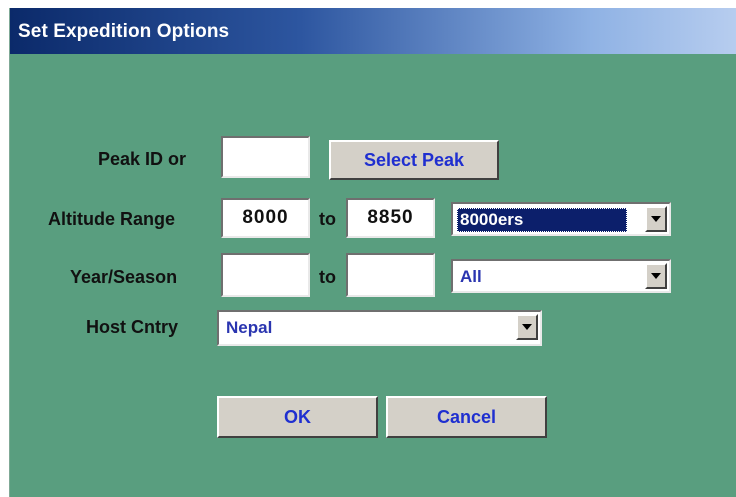 This screenshot has width=736, height=497. I want to click on altitude-range-label: Altitude Range, so click(112, 219).